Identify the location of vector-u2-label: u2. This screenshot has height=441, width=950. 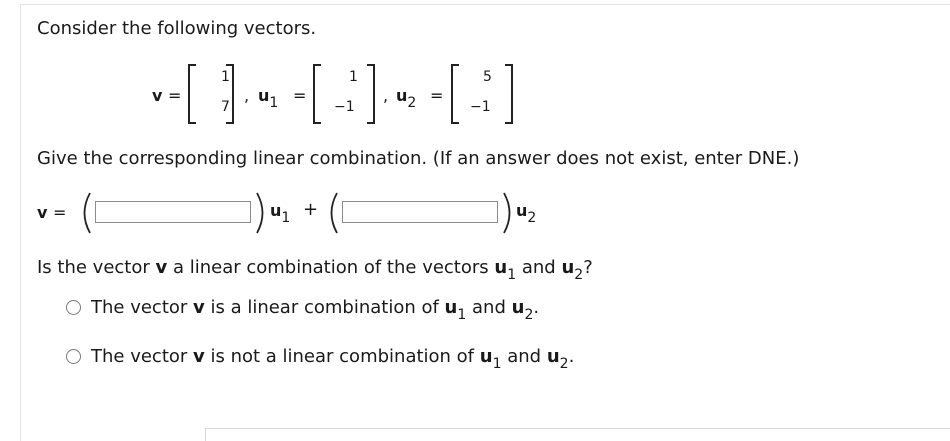
(406, 98).